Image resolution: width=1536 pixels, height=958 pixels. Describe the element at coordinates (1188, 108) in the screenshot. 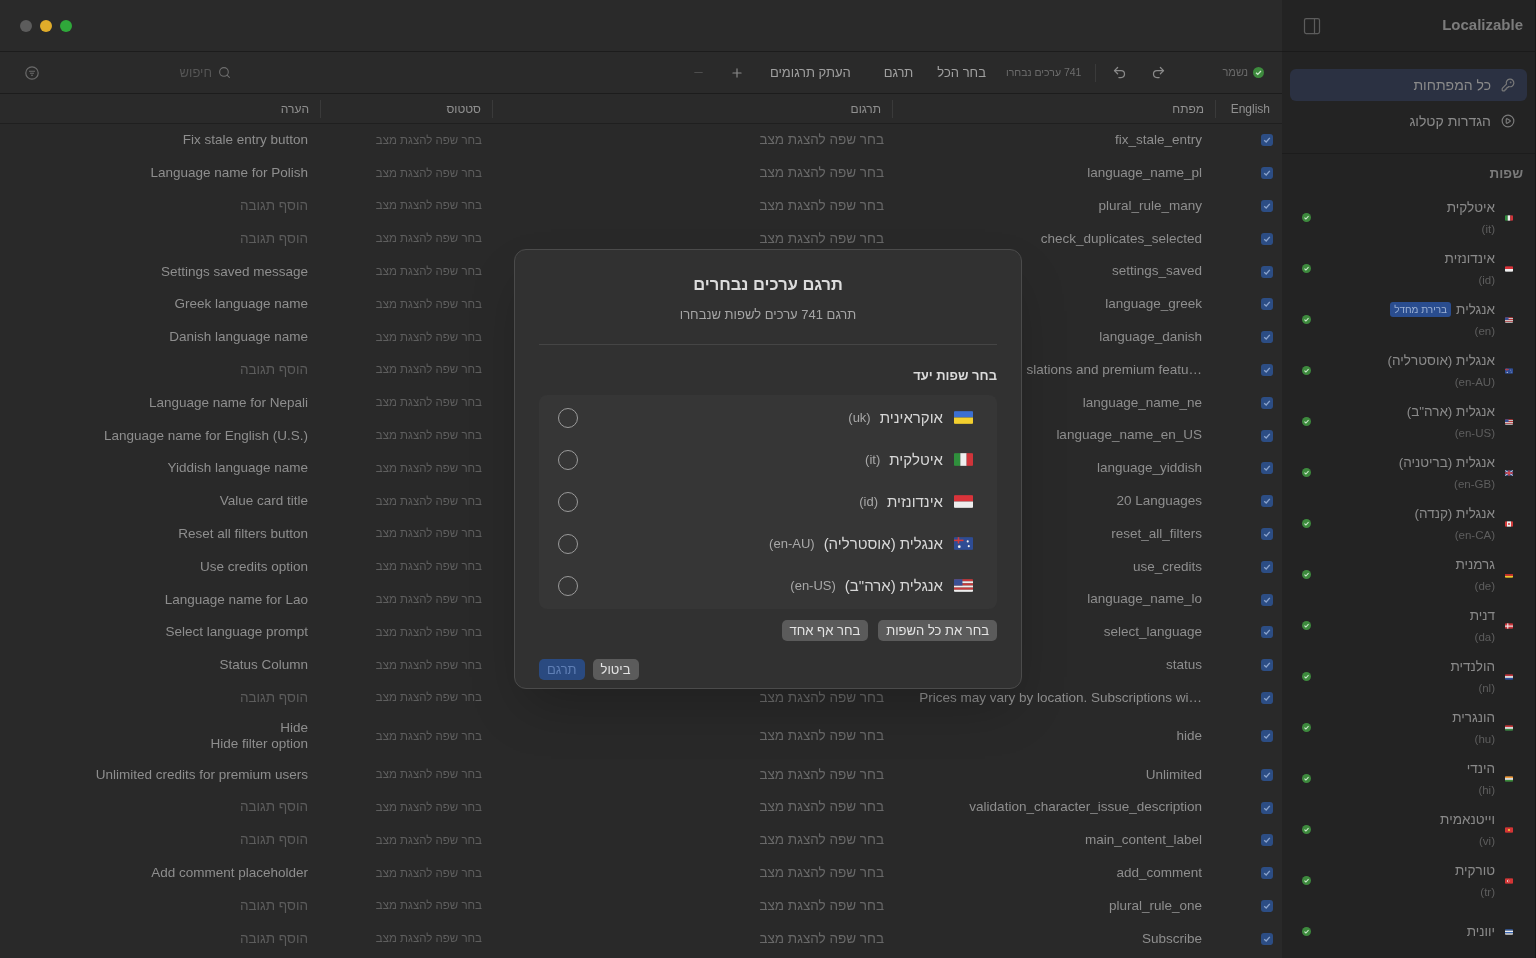

I see `column-header: מפתח` at that location.